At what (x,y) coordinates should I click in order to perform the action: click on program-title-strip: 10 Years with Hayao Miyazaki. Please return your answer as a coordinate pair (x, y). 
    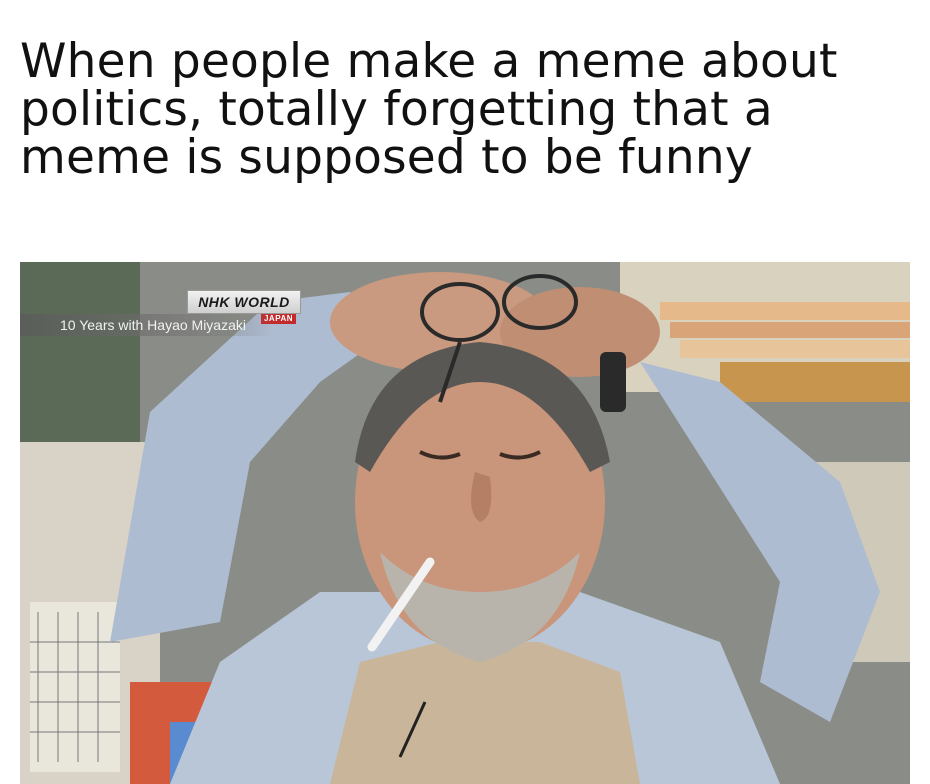
    Looking at the image, I should click on (147, 325).